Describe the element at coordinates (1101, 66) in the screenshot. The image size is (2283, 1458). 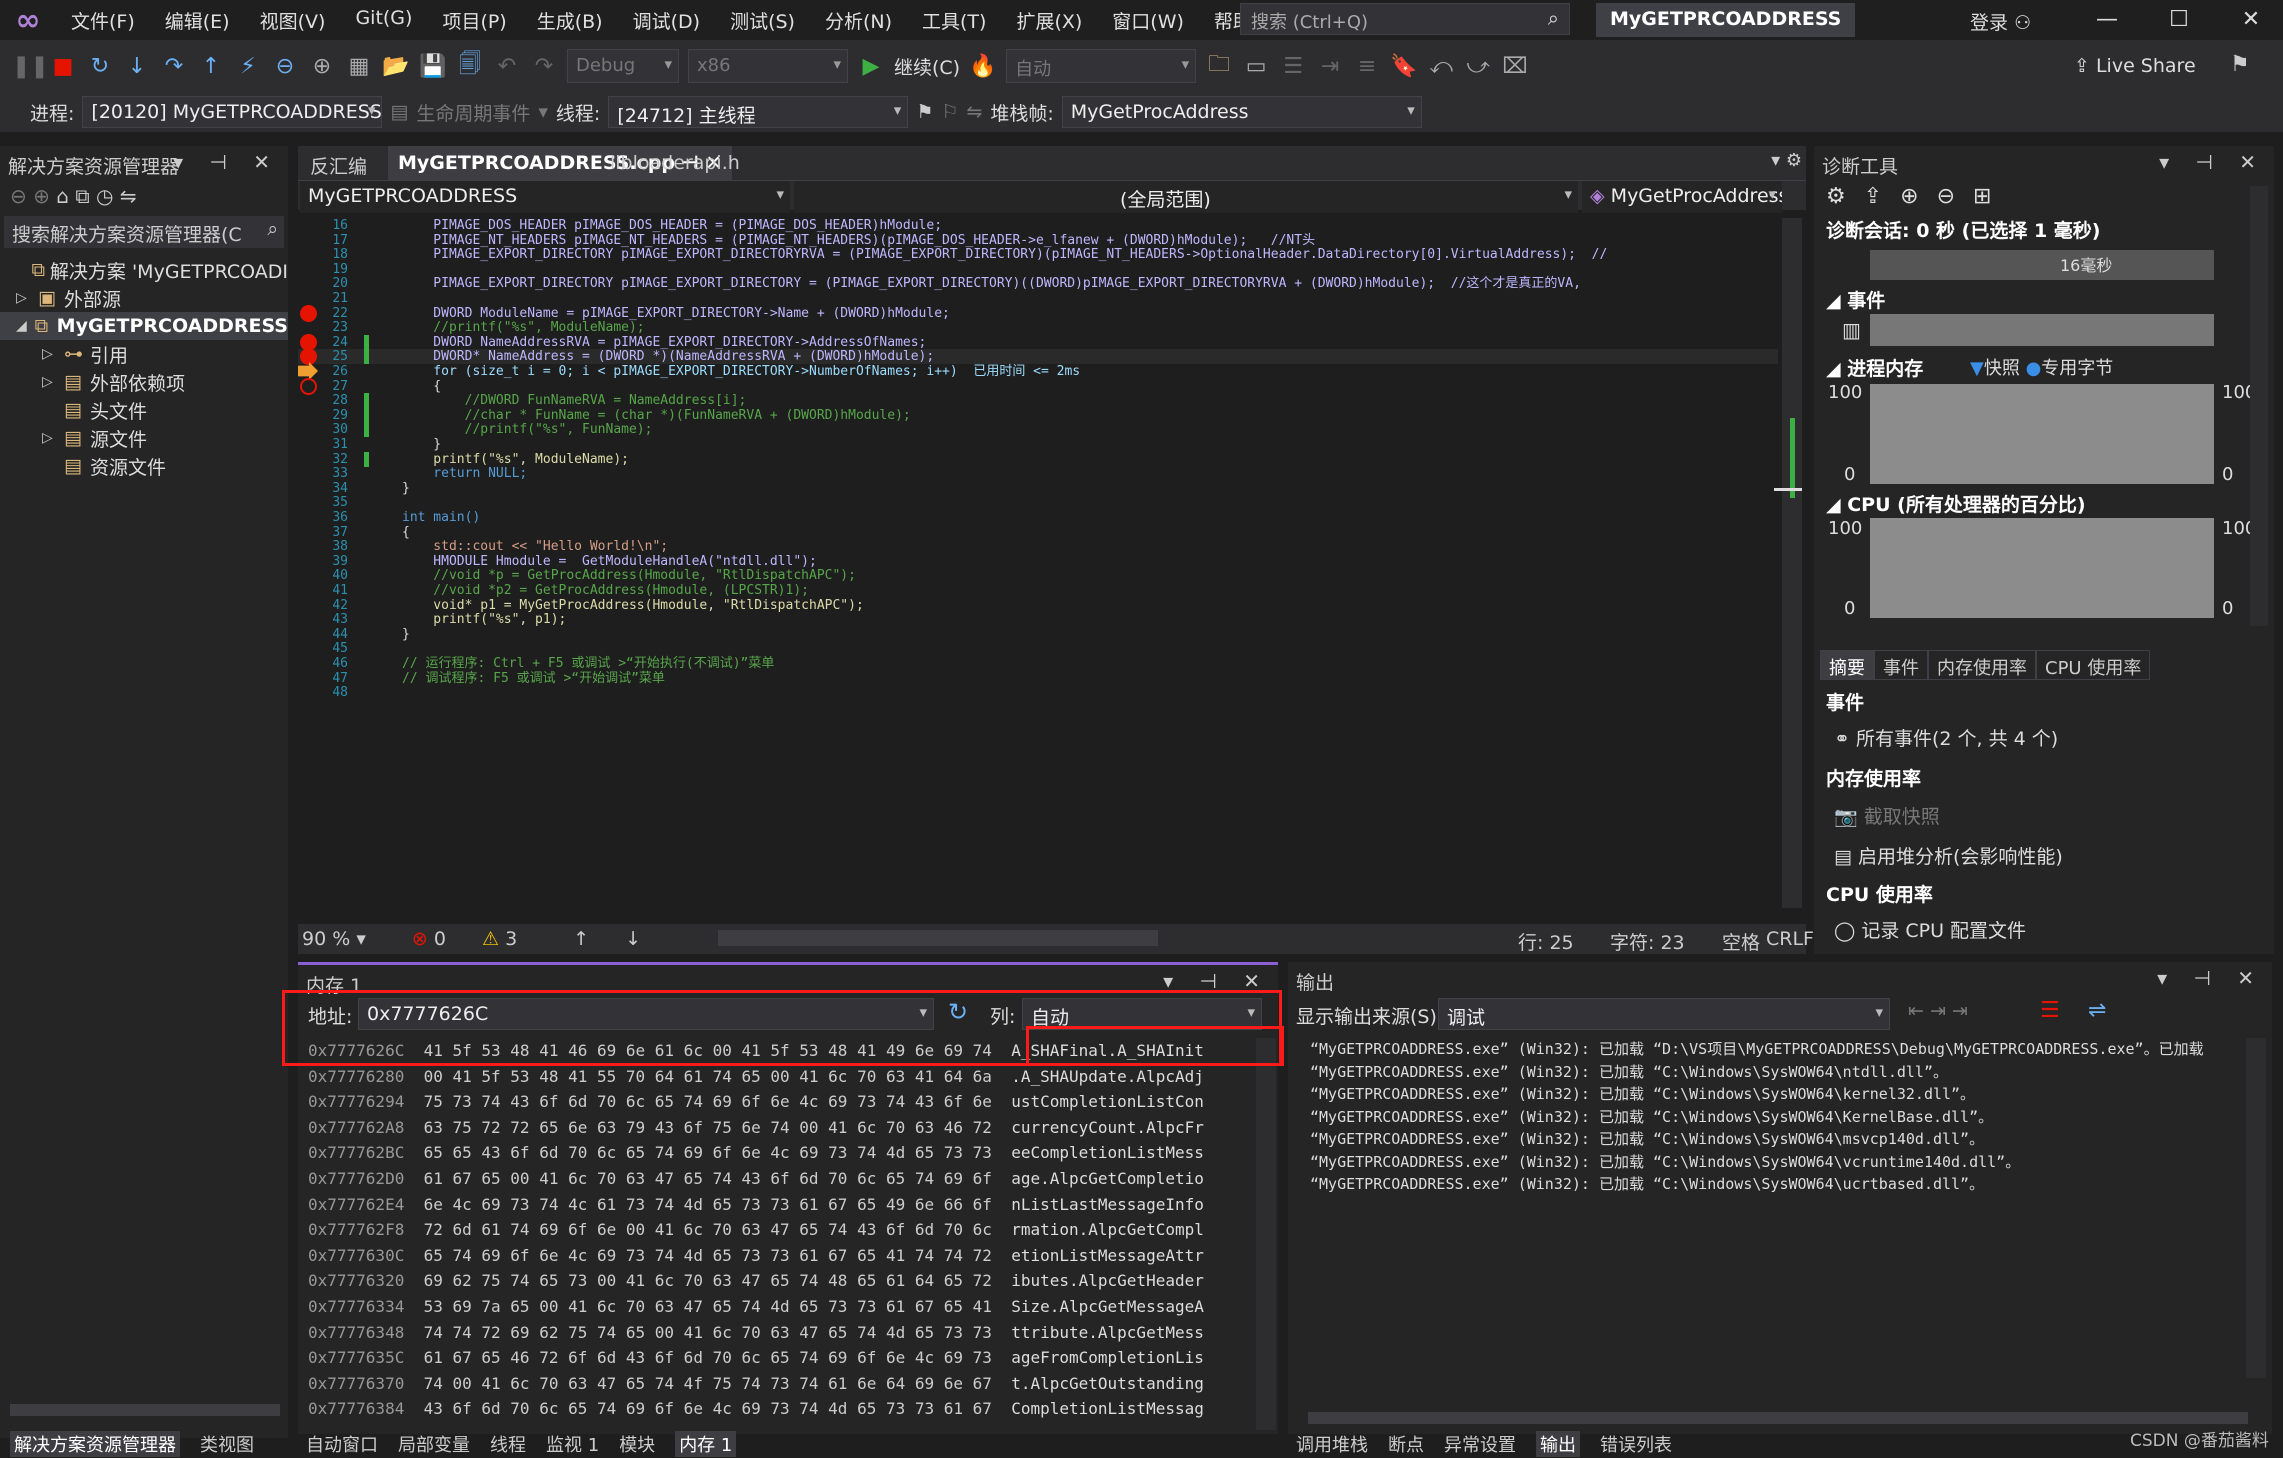
I see `auto-dropdown: 自动` at that location.